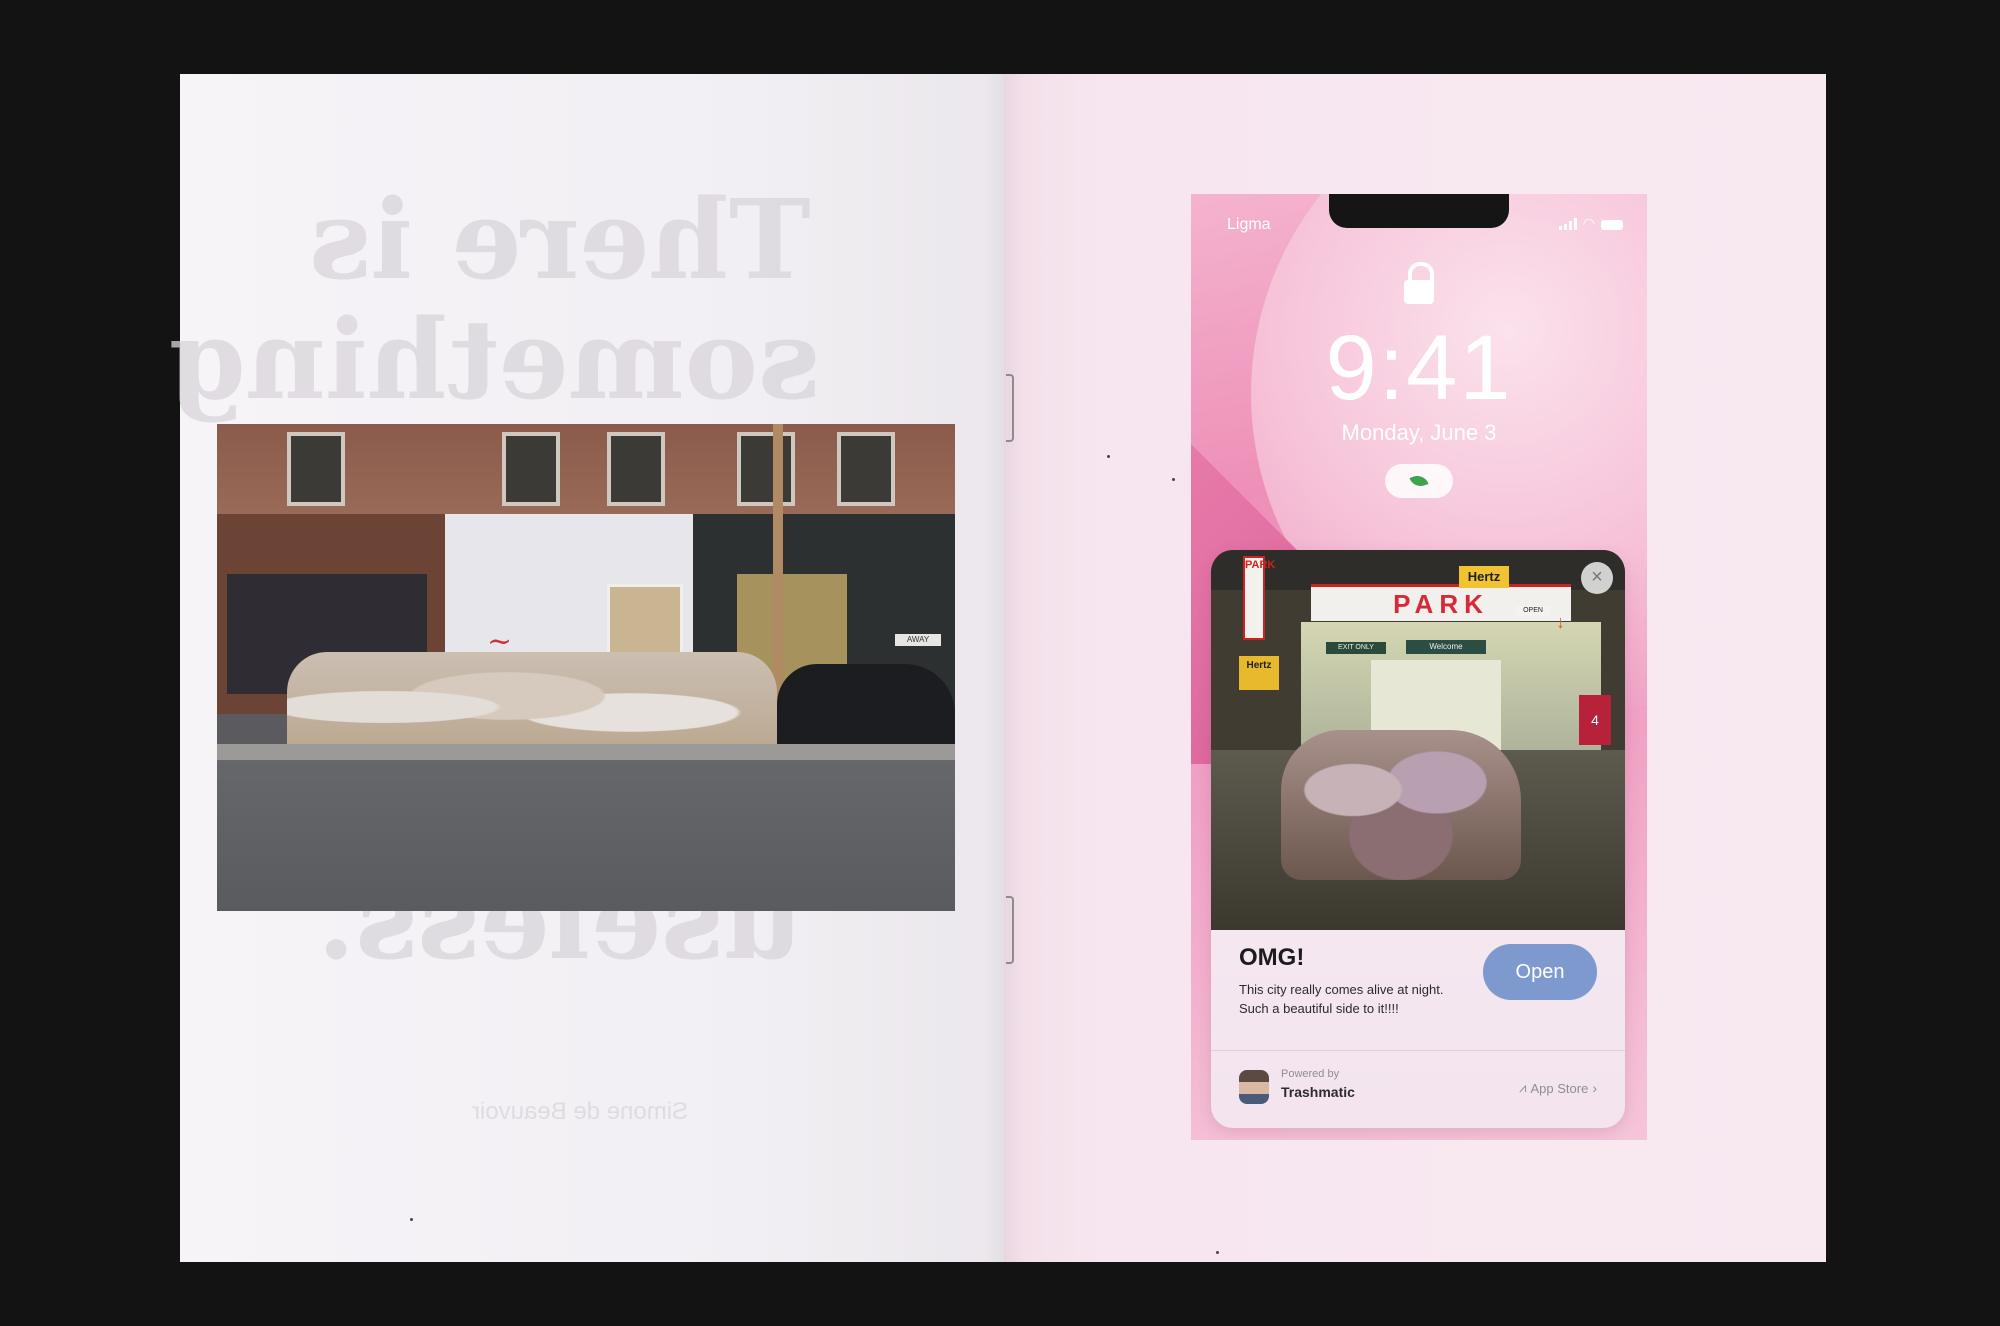  I want to click on app-store-label: App Store, so click(1559, 1088).